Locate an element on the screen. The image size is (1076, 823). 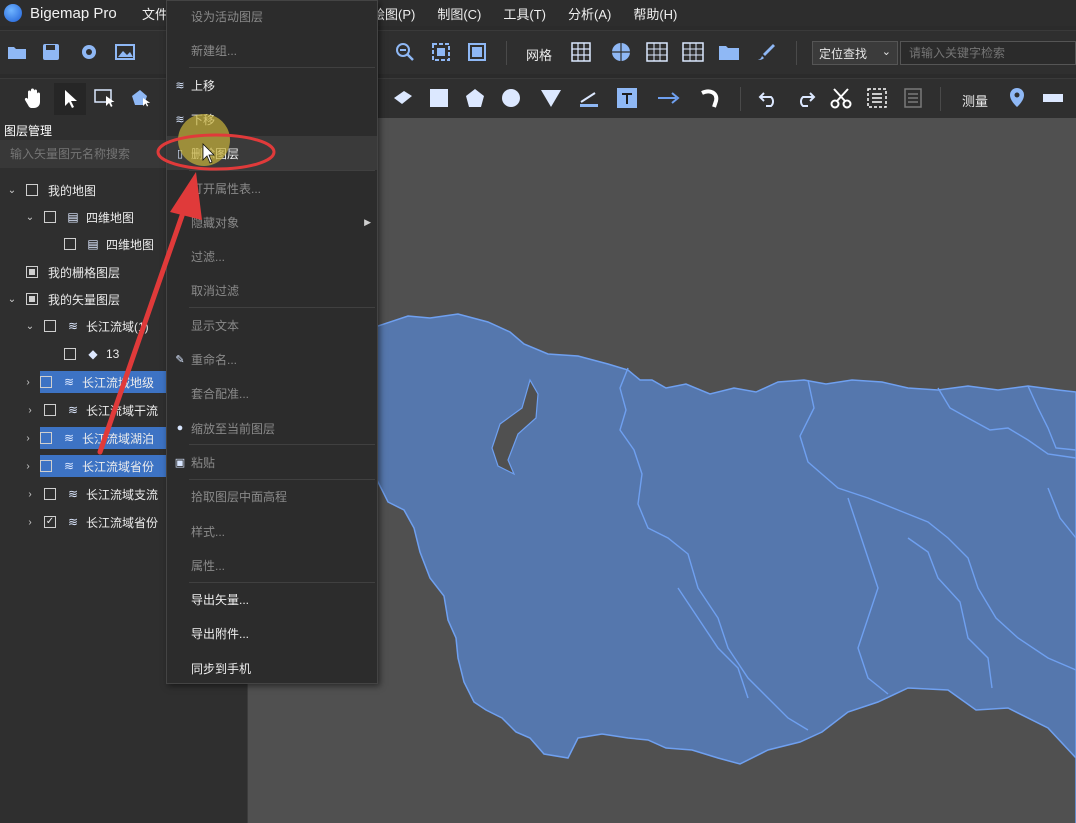
layer-tree-row: › ✓ ≋ 长江流域省份 is located at coordinates (91, 522).